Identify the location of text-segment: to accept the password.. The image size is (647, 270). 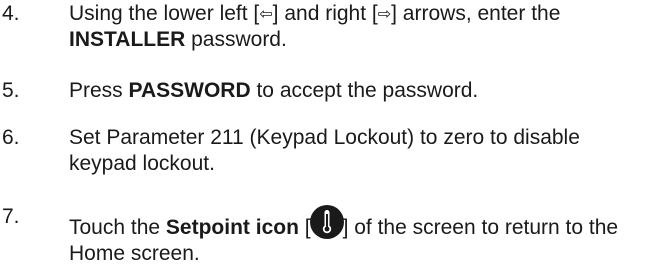
(364, 90).